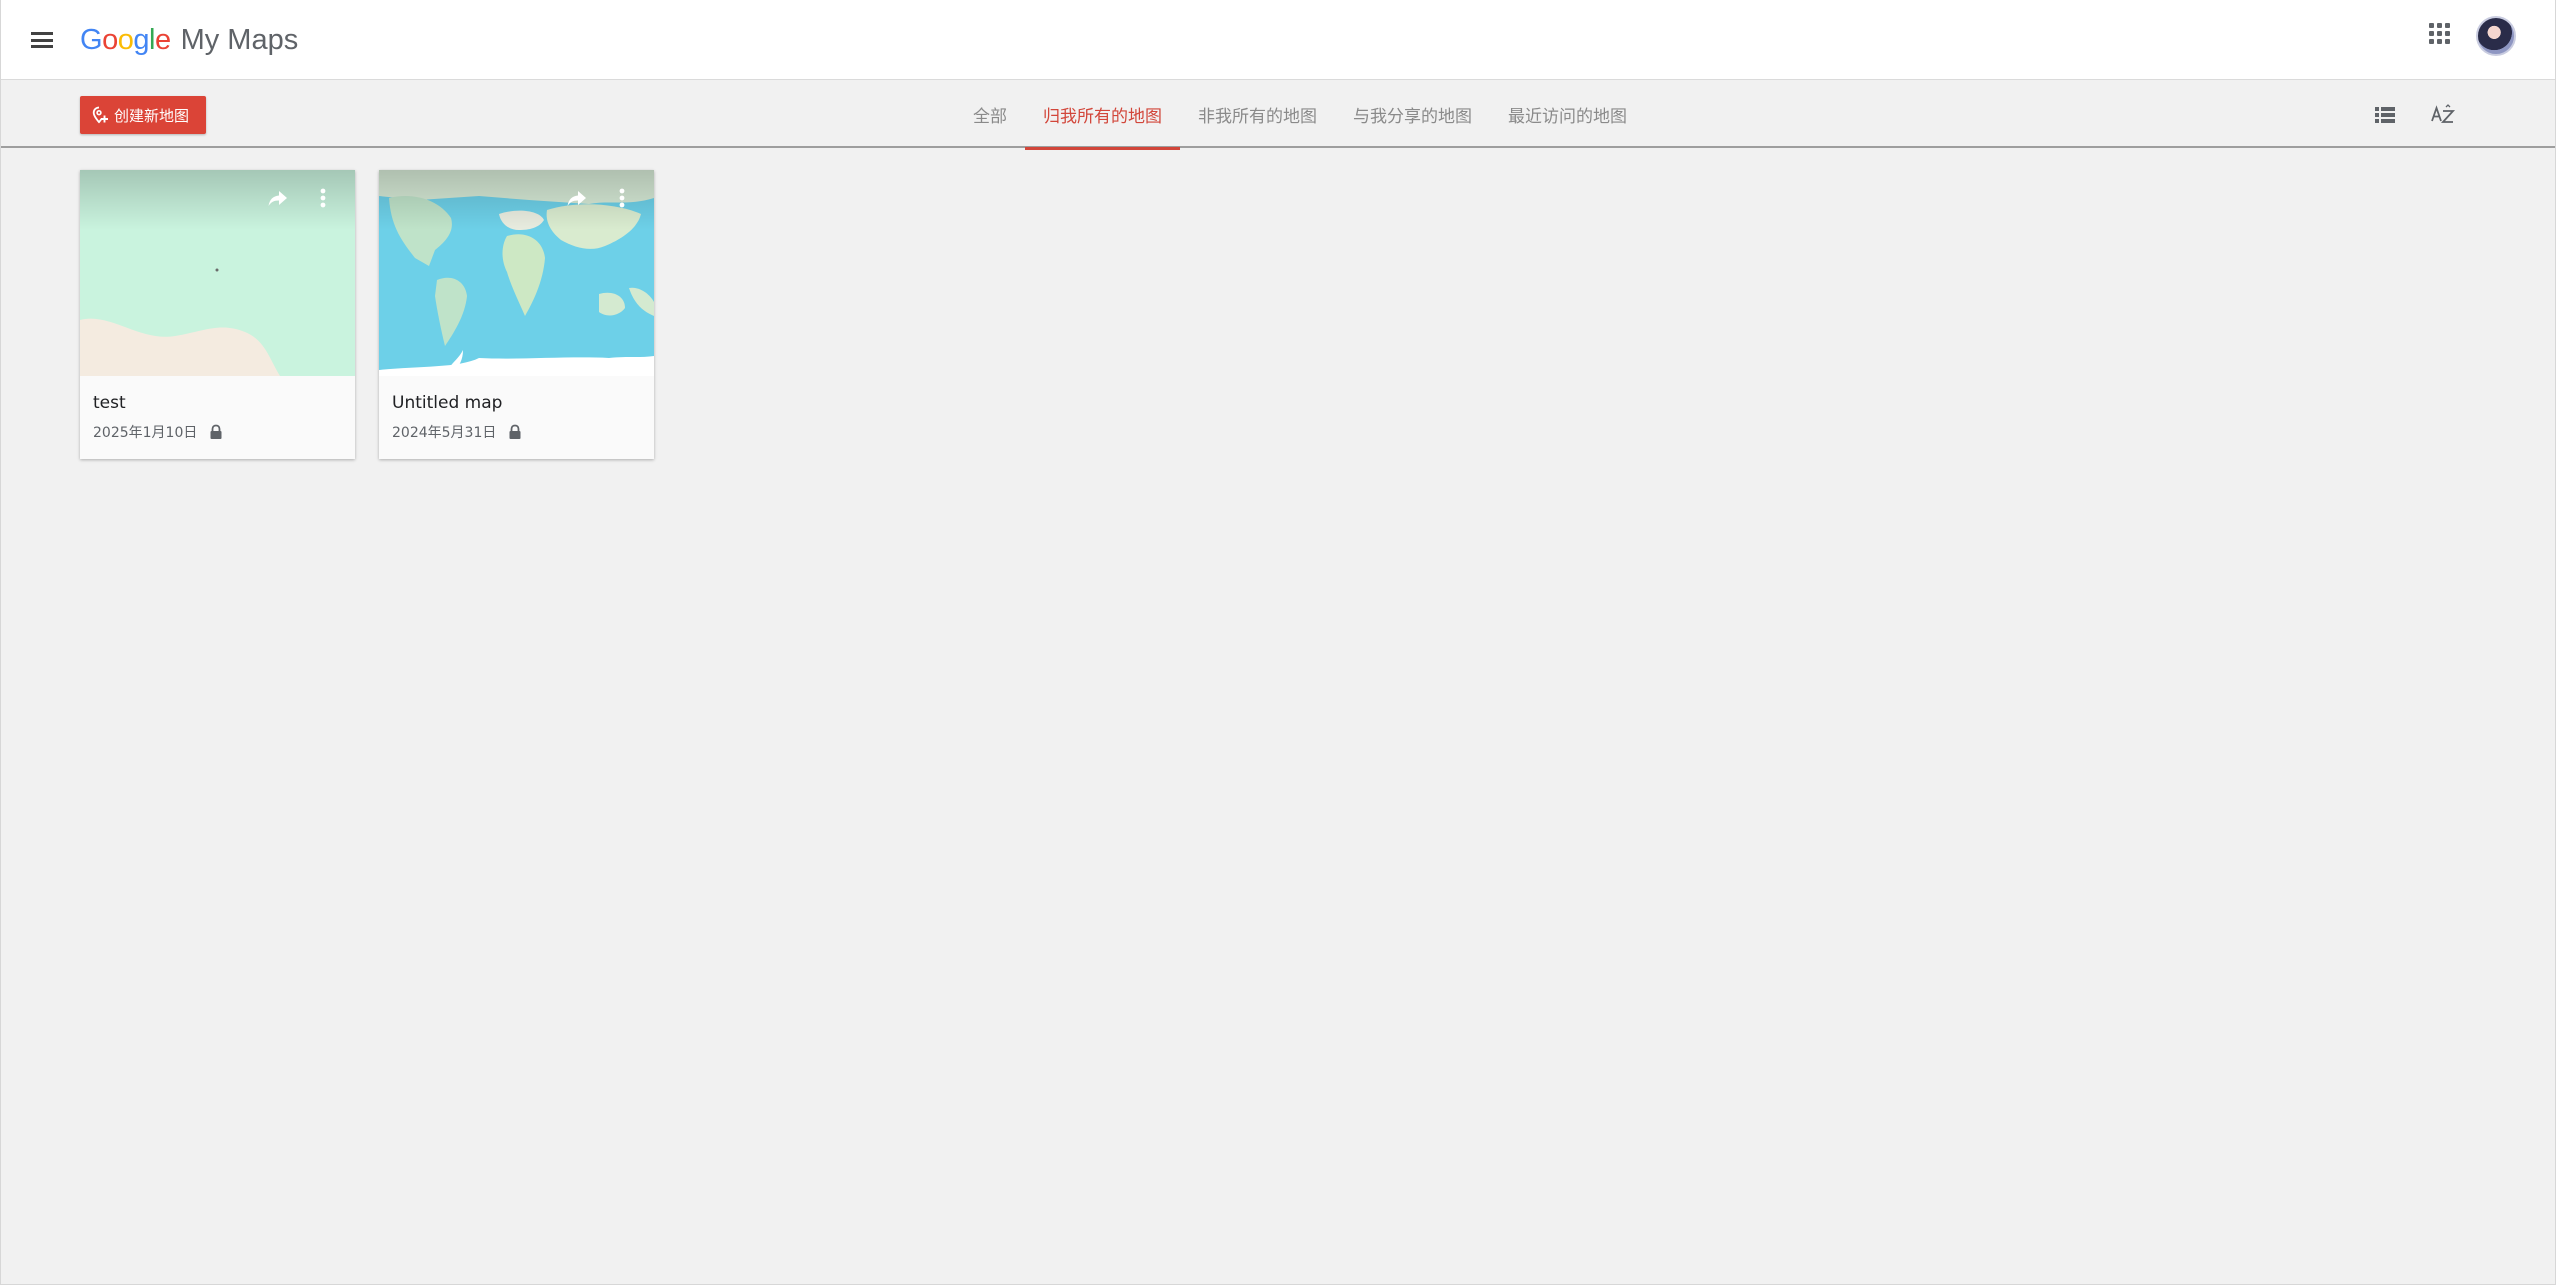 The height and width of the screenshot is (1285, 2556). What do you see at coordinates (100, 115) in the screenshot?
I see `add-map-icon` at bounding box center [100, 115].